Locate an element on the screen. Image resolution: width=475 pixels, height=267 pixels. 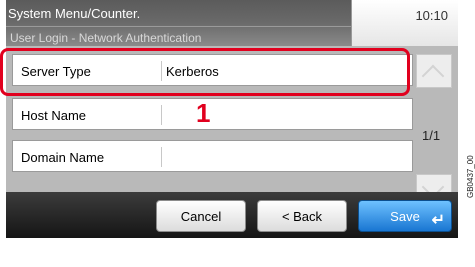
scroll-up-button is located at coordinates (434, 71).